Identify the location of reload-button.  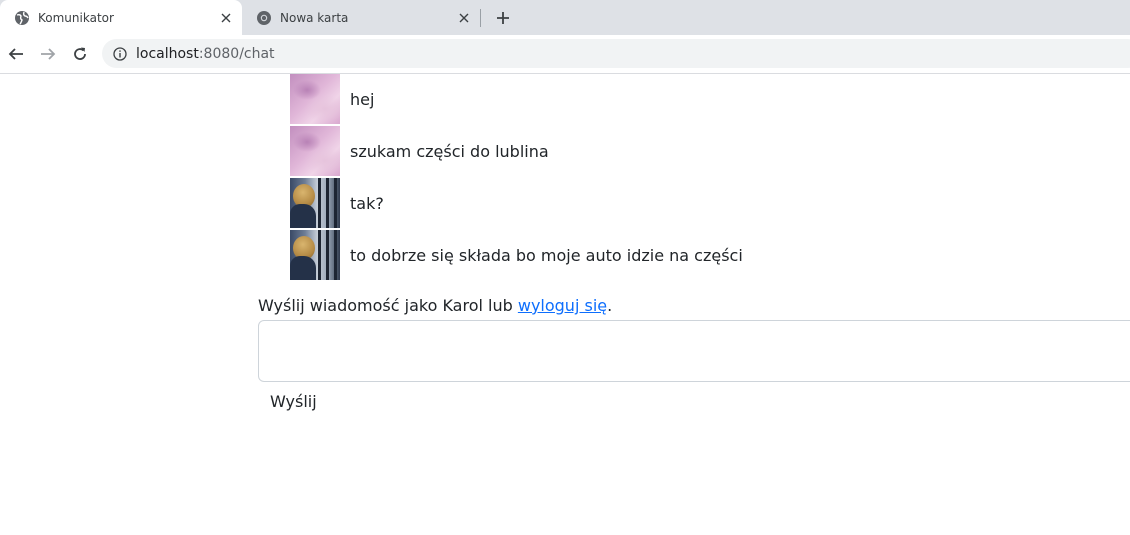
(80, 54).